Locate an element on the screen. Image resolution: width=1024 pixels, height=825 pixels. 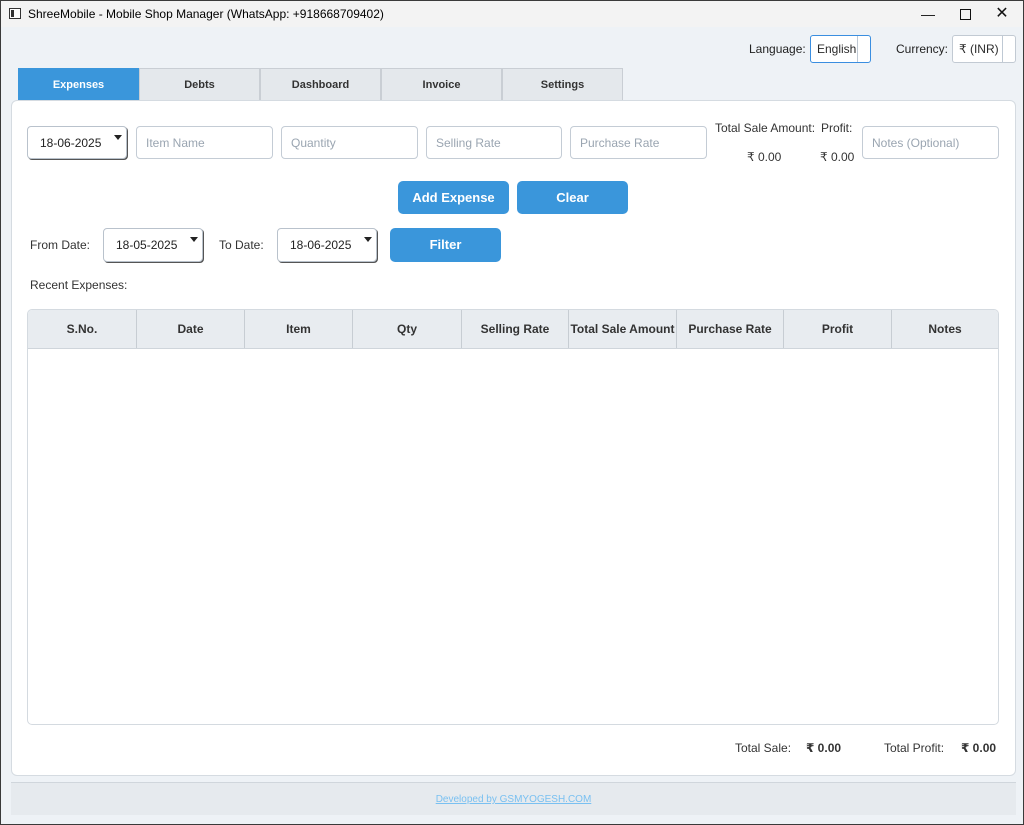
add-expense-button: Add Expense is located at coordinates (453, 197).